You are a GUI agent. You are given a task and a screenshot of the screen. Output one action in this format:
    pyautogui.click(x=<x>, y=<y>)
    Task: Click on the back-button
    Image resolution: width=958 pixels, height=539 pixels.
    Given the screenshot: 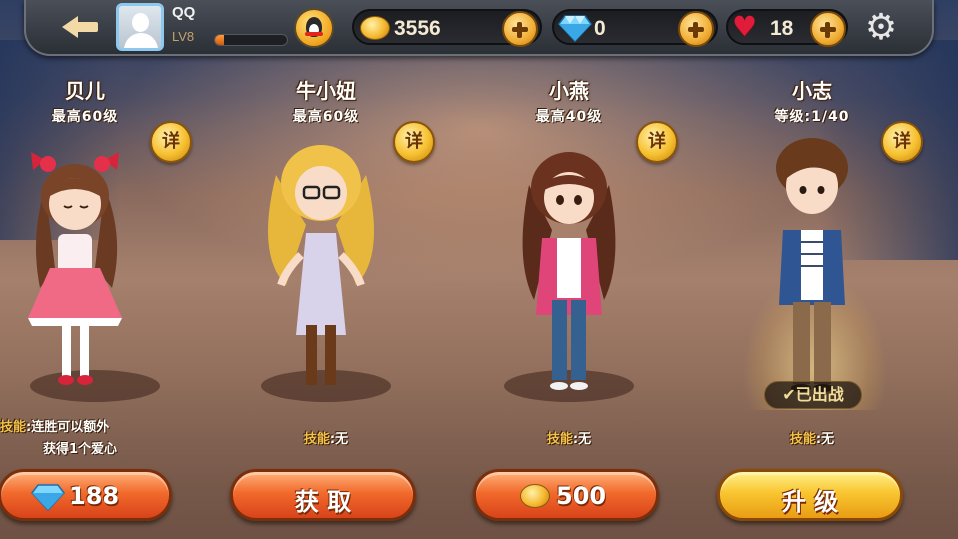 What is the action you would take?
    pyautogui.click(x=82, y=27)
    